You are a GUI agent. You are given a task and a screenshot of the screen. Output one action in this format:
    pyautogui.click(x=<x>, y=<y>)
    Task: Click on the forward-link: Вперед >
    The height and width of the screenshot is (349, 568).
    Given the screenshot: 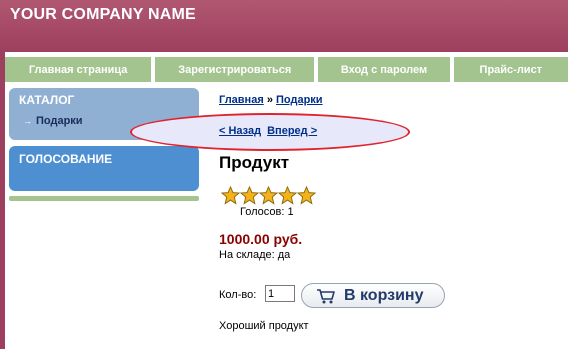 What is the action you would take?
    pyautogui.click(x=292, y=131)
    